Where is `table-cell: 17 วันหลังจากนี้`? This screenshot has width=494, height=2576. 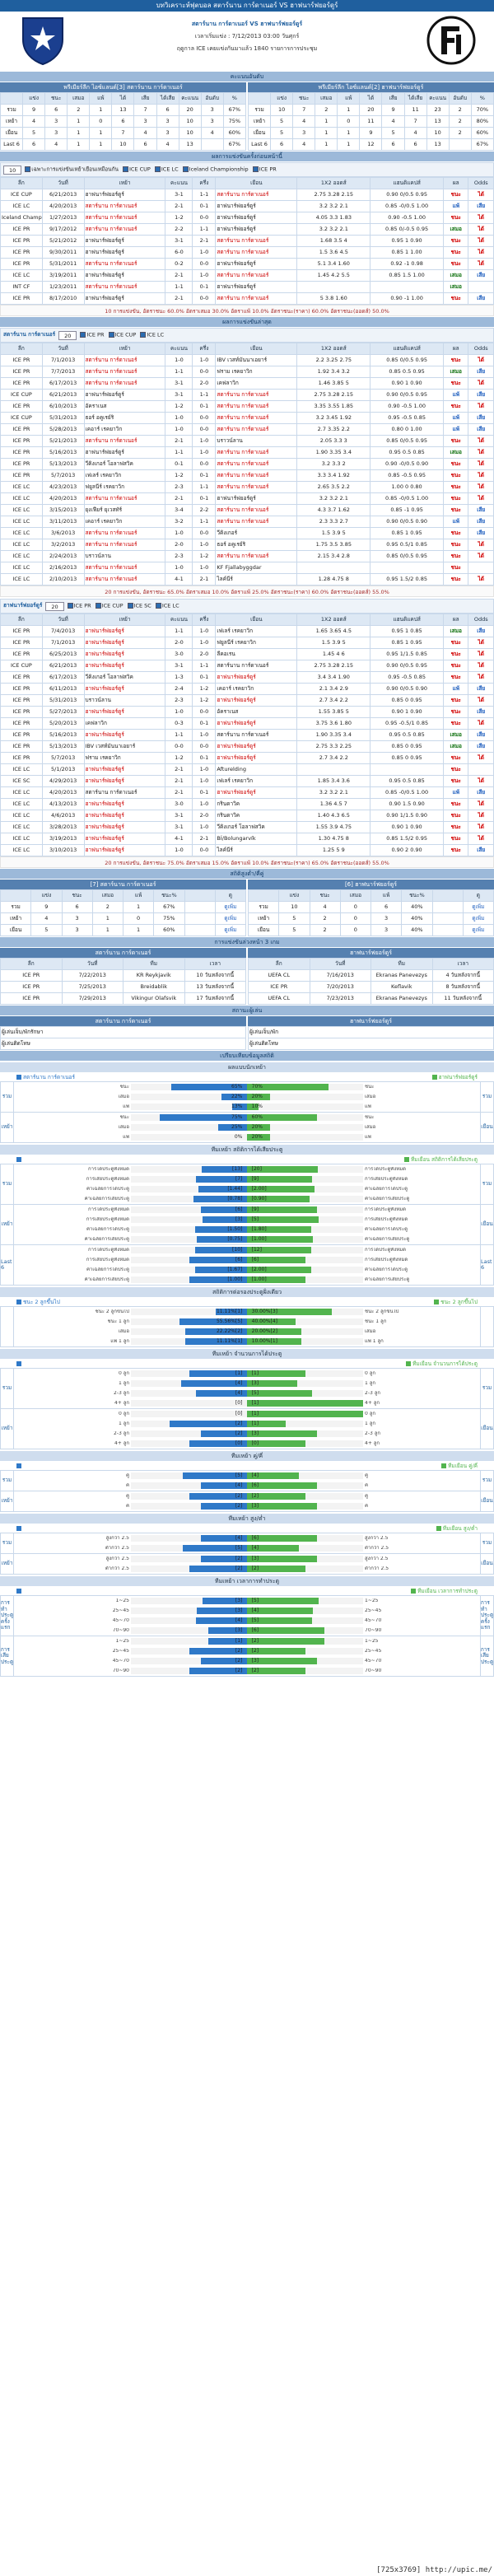 table-cell: 17 วันหลังจากนี้ is located at coordinates (215, 998).